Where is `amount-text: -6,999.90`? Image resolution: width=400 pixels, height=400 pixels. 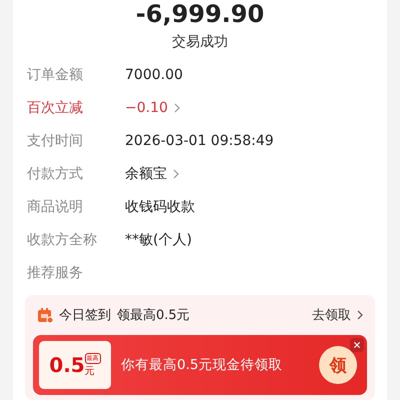 amount-text: -6,999.90 is located at coordinates (200, 14).